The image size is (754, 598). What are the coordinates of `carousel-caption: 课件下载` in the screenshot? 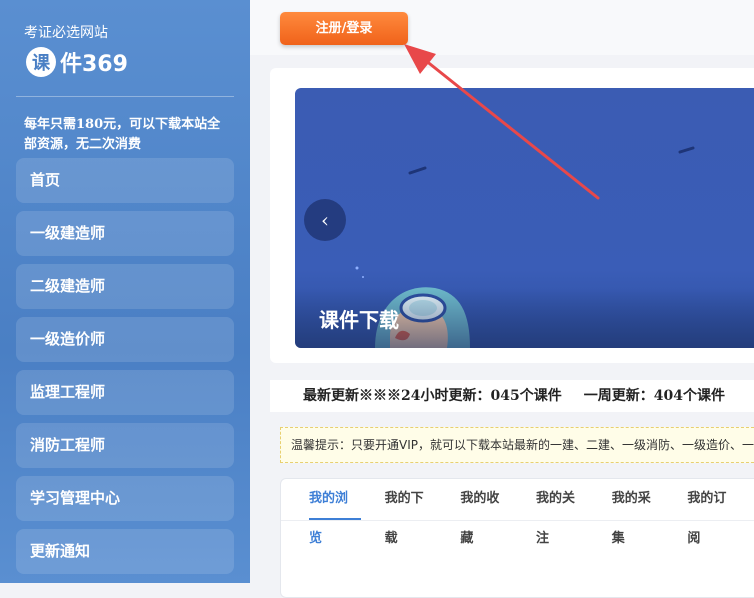 It's located at (359, 320).